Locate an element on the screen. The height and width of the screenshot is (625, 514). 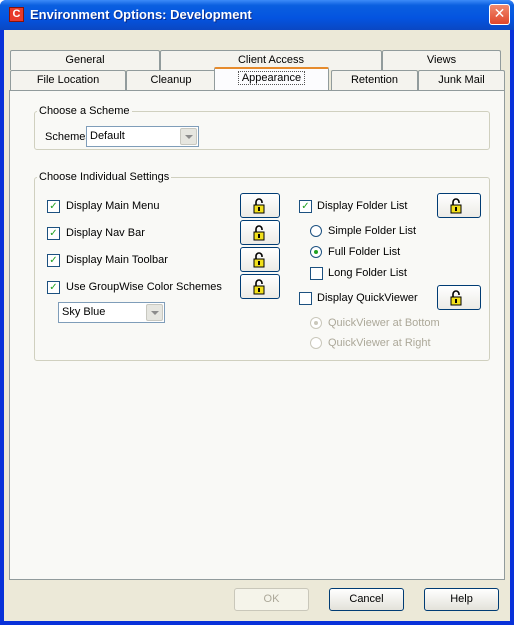
long-folder-list-checkbox is located at coordinates (316, 273).